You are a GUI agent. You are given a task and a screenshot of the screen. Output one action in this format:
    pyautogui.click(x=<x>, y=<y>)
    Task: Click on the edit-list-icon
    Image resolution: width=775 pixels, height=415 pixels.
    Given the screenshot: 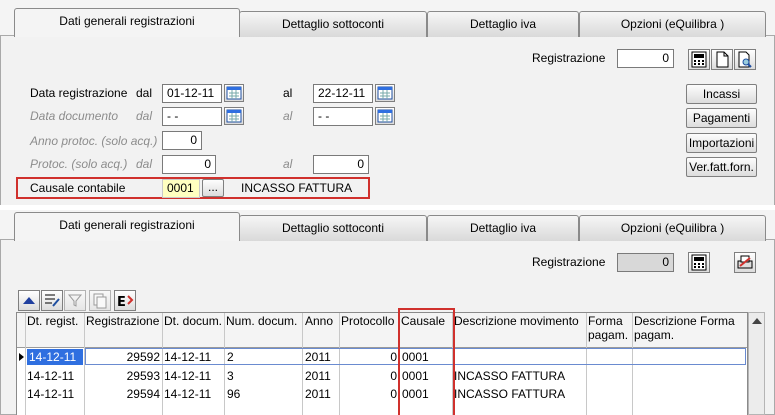 What is the action you would take?
    pyautogui.click(x=52, y=300)
    